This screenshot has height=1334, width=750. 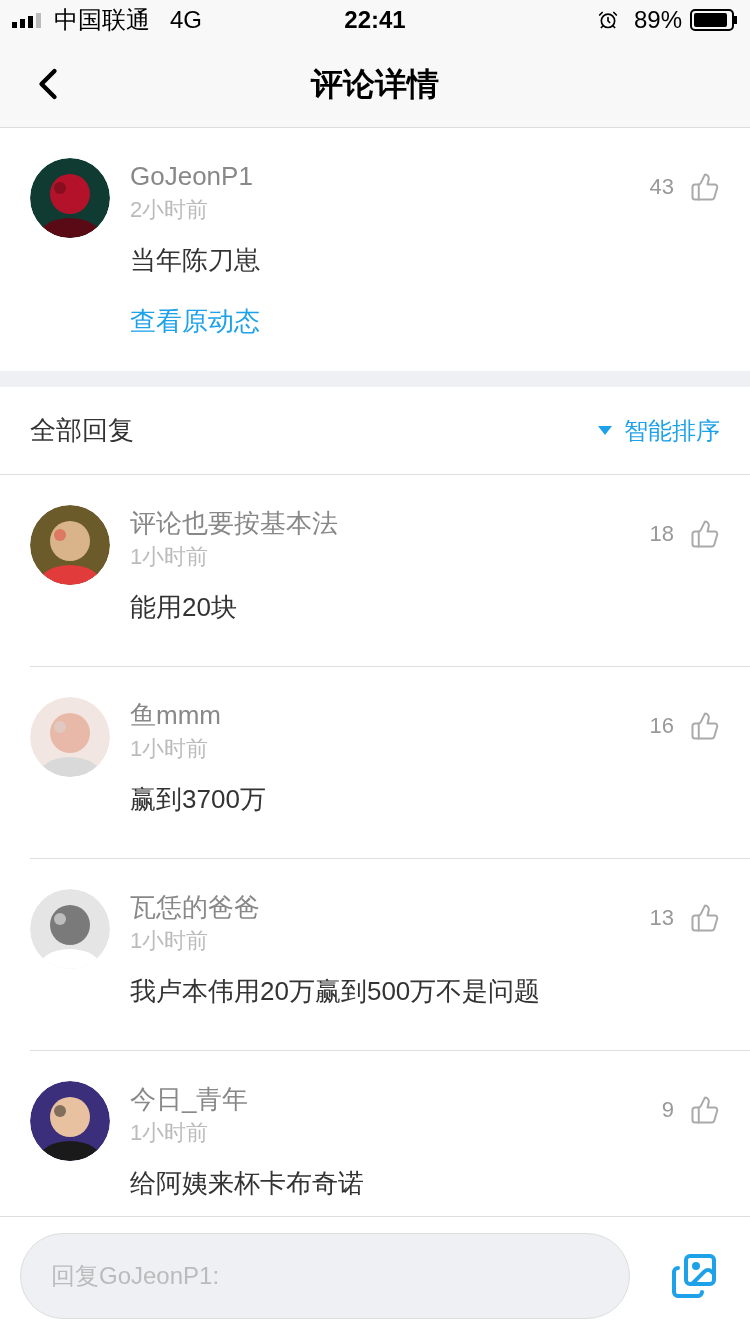 I want to click on sort-button: 智能排序, so click(x=659, y=430).